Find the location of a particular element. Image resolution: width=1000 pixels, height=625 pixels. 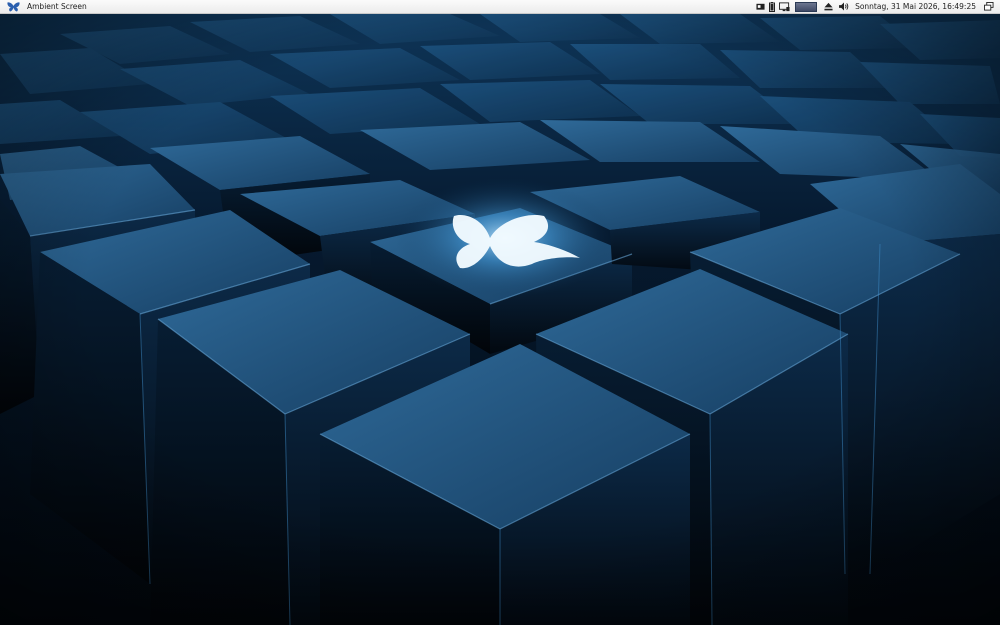

display-icon is located at coordinates (784, 6).